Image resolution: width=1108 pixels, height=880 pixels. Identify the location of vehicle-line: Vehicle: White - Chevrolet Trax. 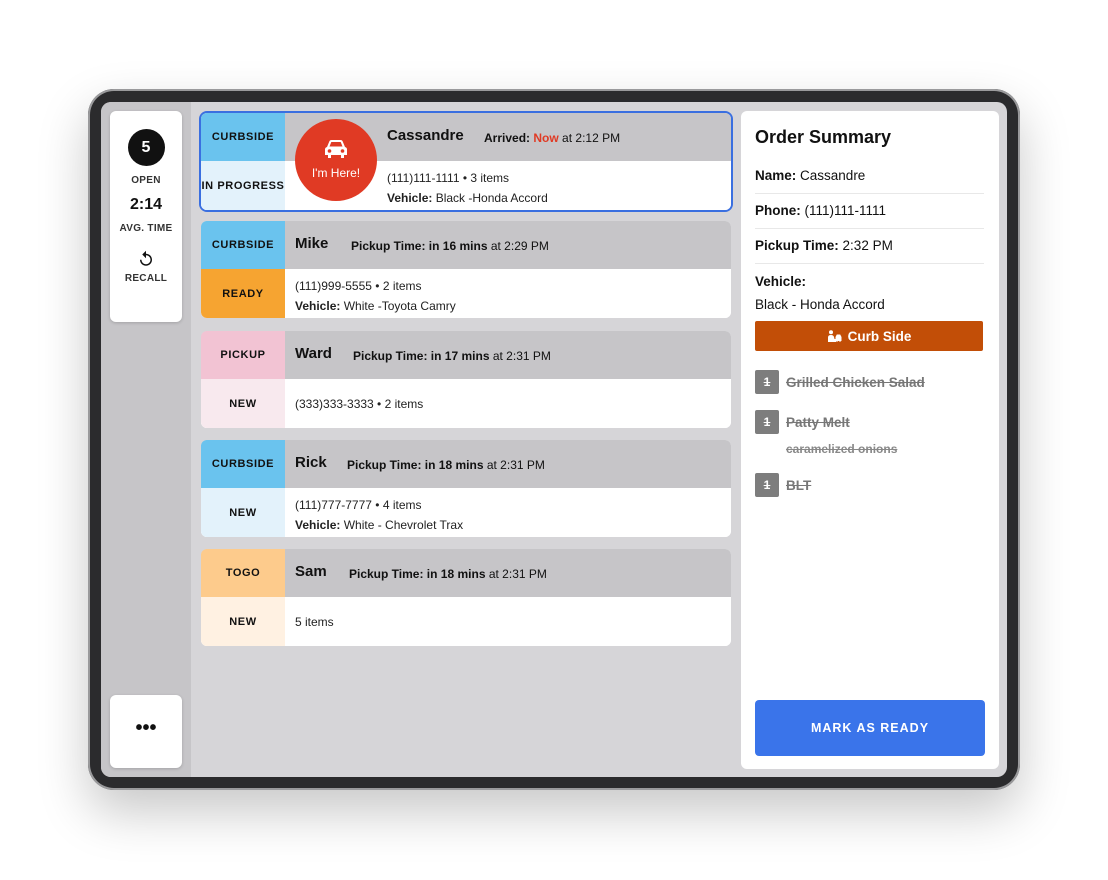
(379, 525).